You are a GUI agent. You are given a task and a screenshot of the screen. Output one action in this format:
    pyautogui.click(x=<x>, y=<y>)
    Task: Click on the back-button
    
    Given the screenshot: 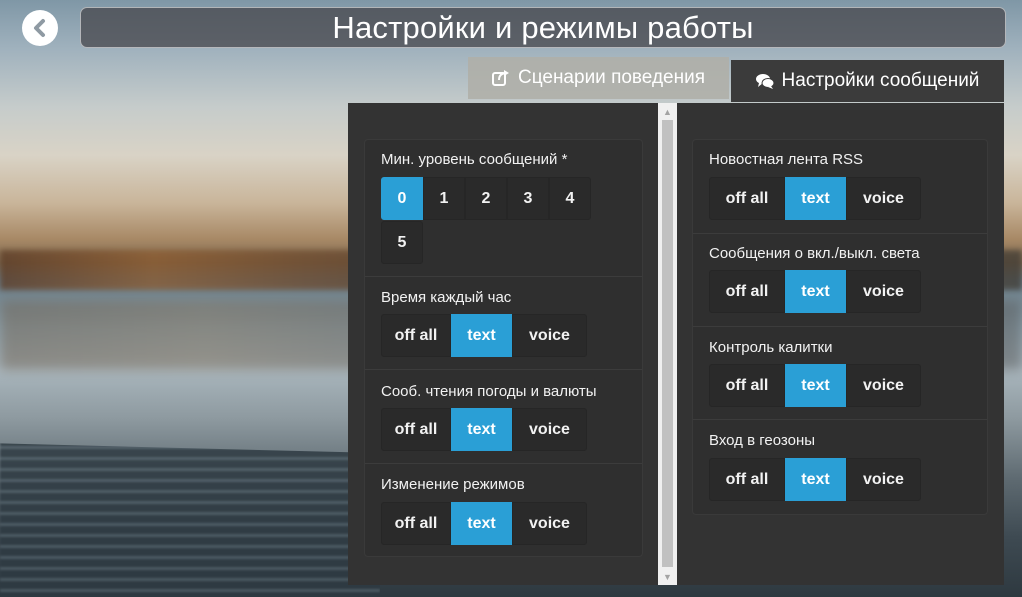 What is the action you would take?
    pyautogui.click(x=40, y=28)
    